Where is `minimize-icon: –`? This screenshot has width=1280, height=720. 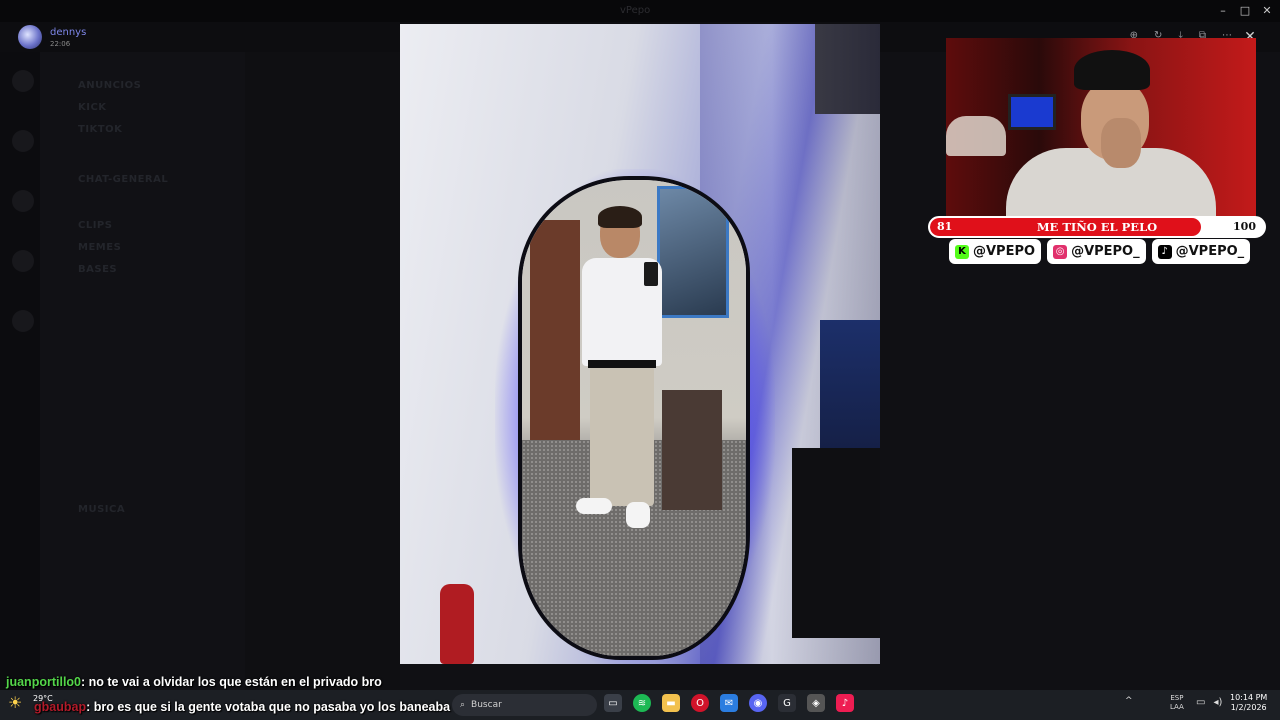 minimize-icon: – is located at coordinates (1223, 11).